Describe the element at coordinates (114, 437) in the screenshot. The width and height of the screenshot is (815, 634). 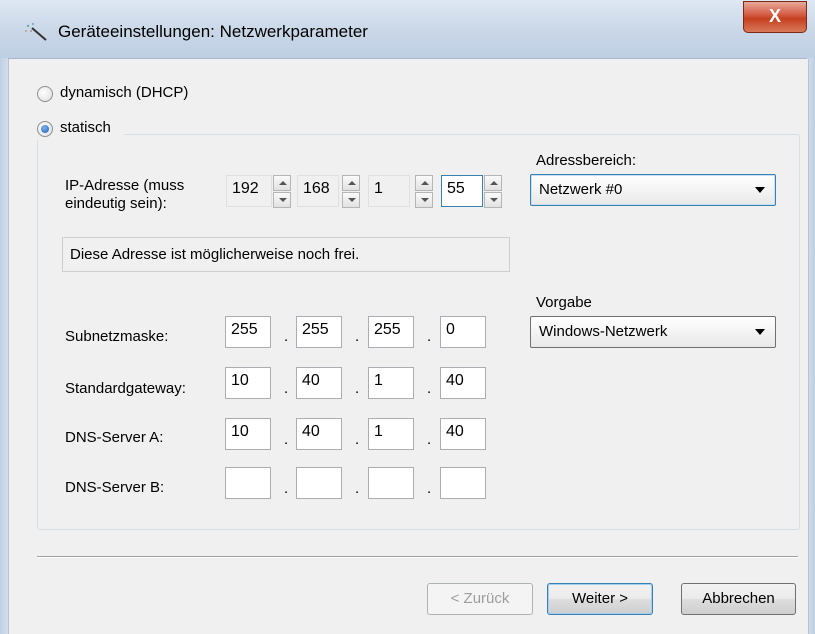
I see `dns-a-label: DNS-Server A:` at that location.